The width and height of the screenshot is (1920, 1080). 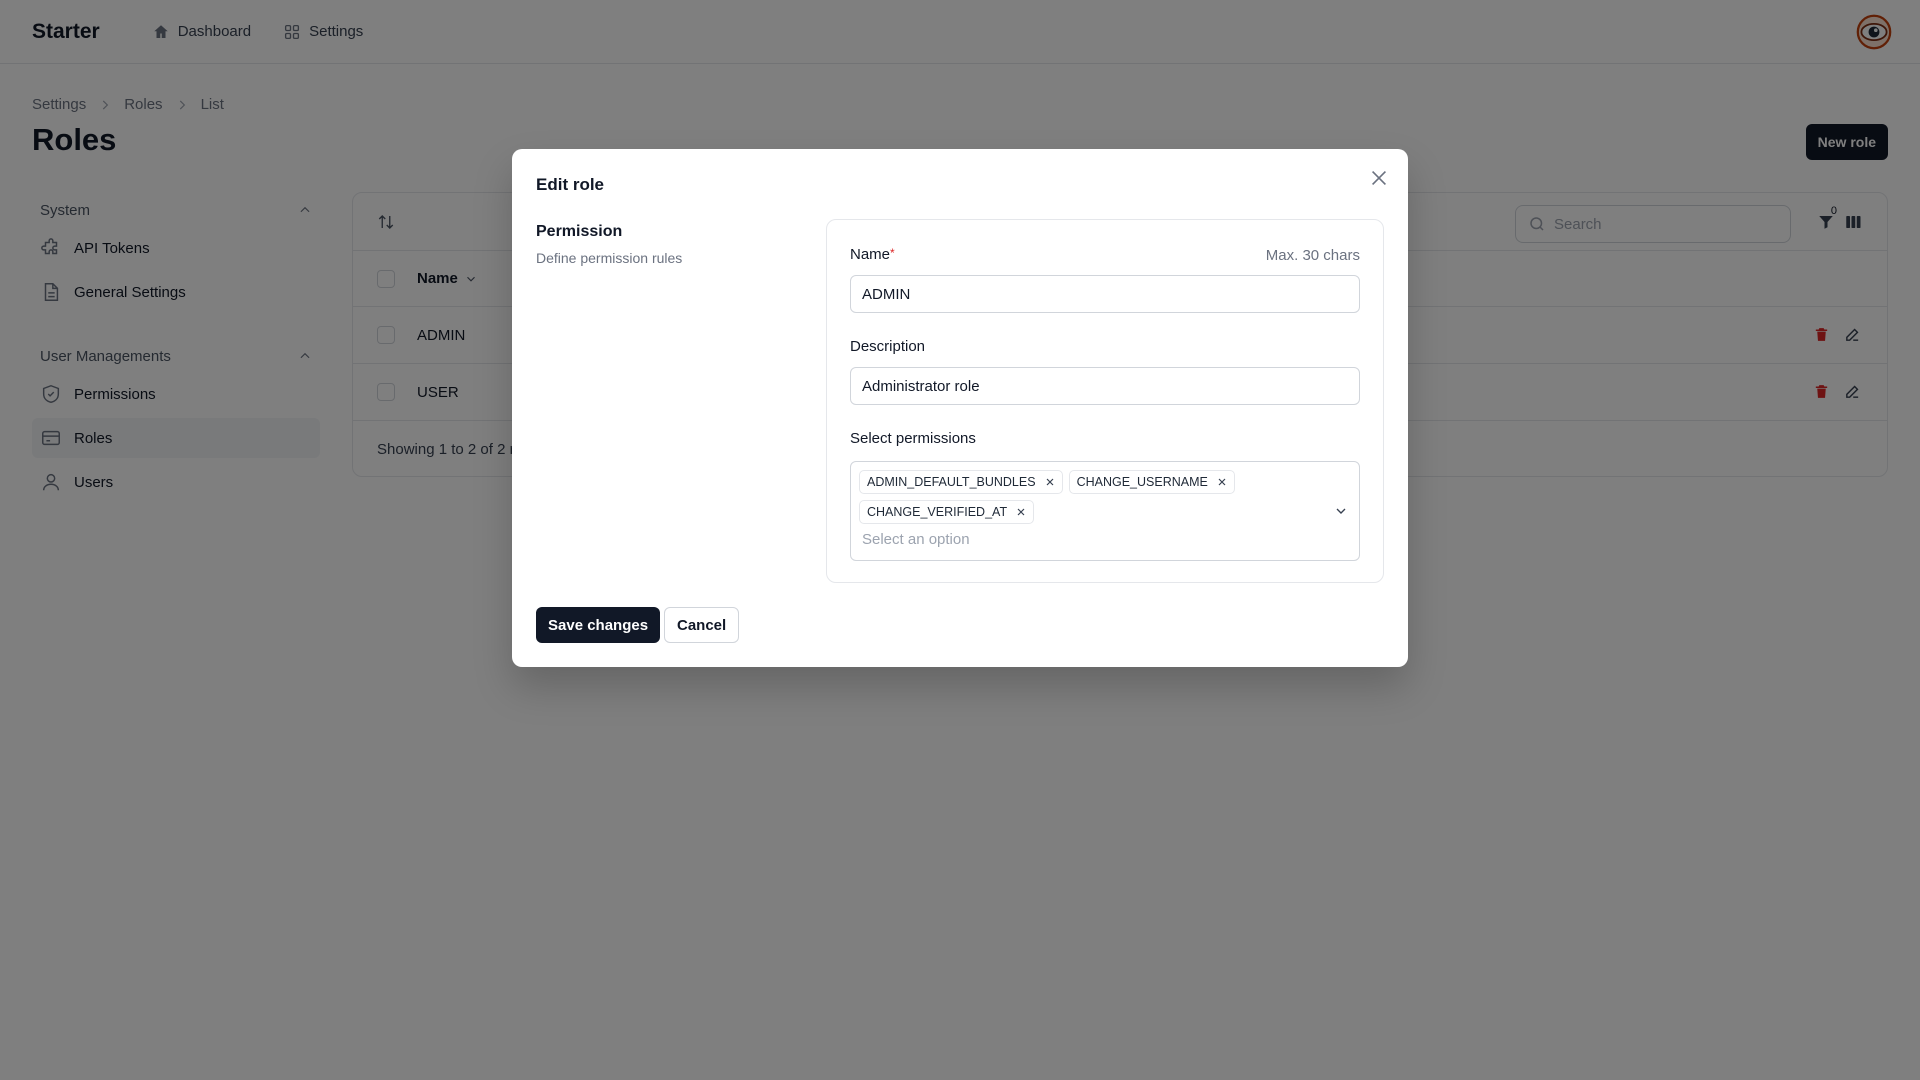 I want to click on permission-tag-label: CHANGE_VERIFIED_AT, so click(x=937, y=512).